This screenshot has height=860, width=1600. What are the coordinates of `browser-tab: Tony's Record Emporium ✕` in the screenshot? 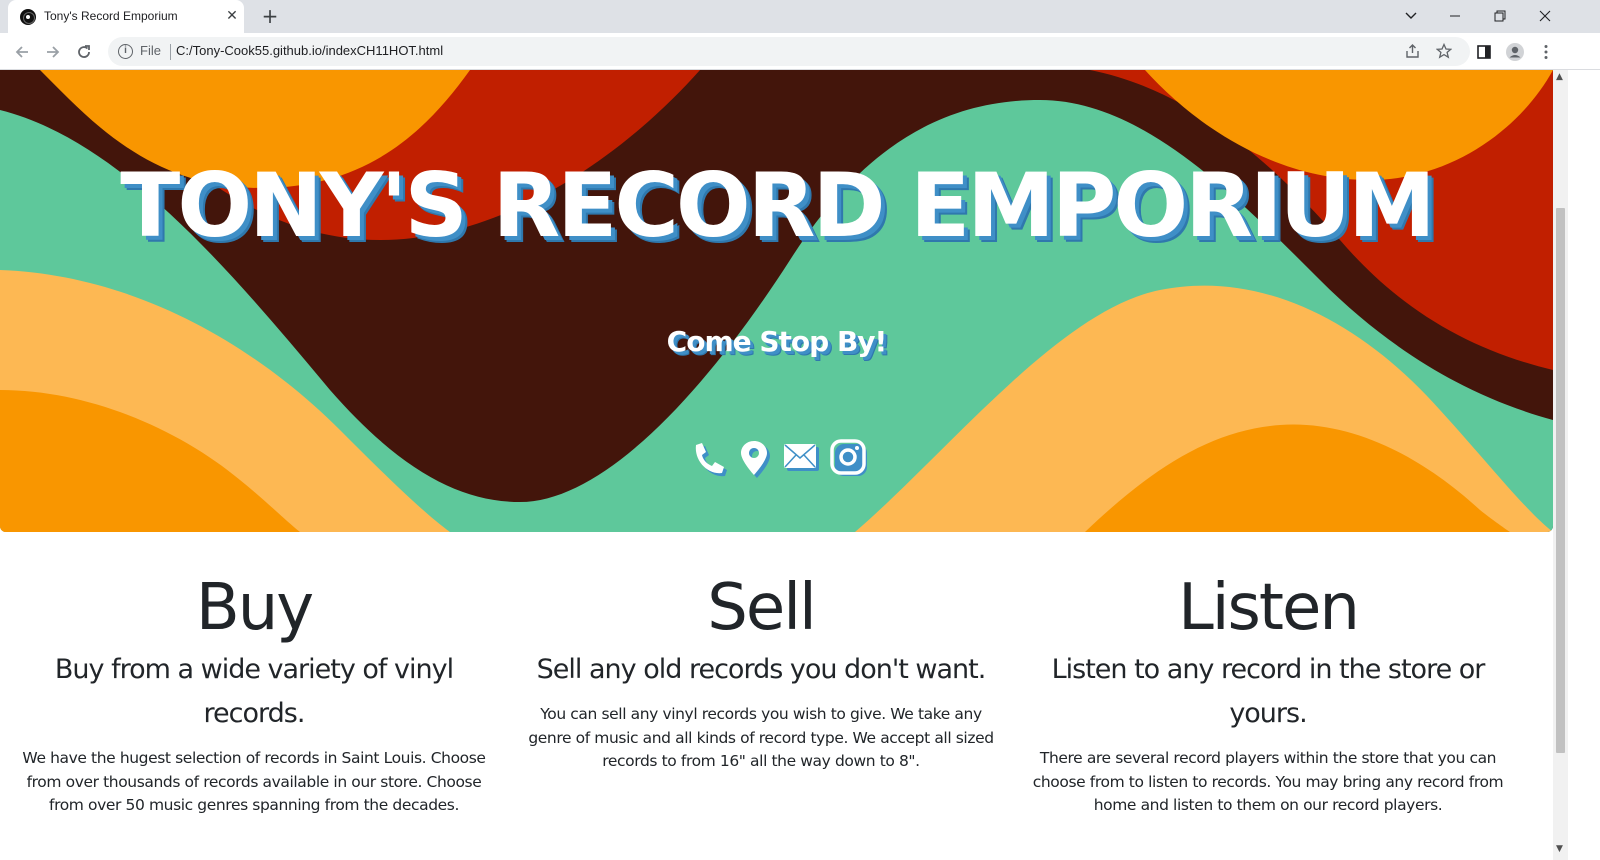 It's located at (126, 16).